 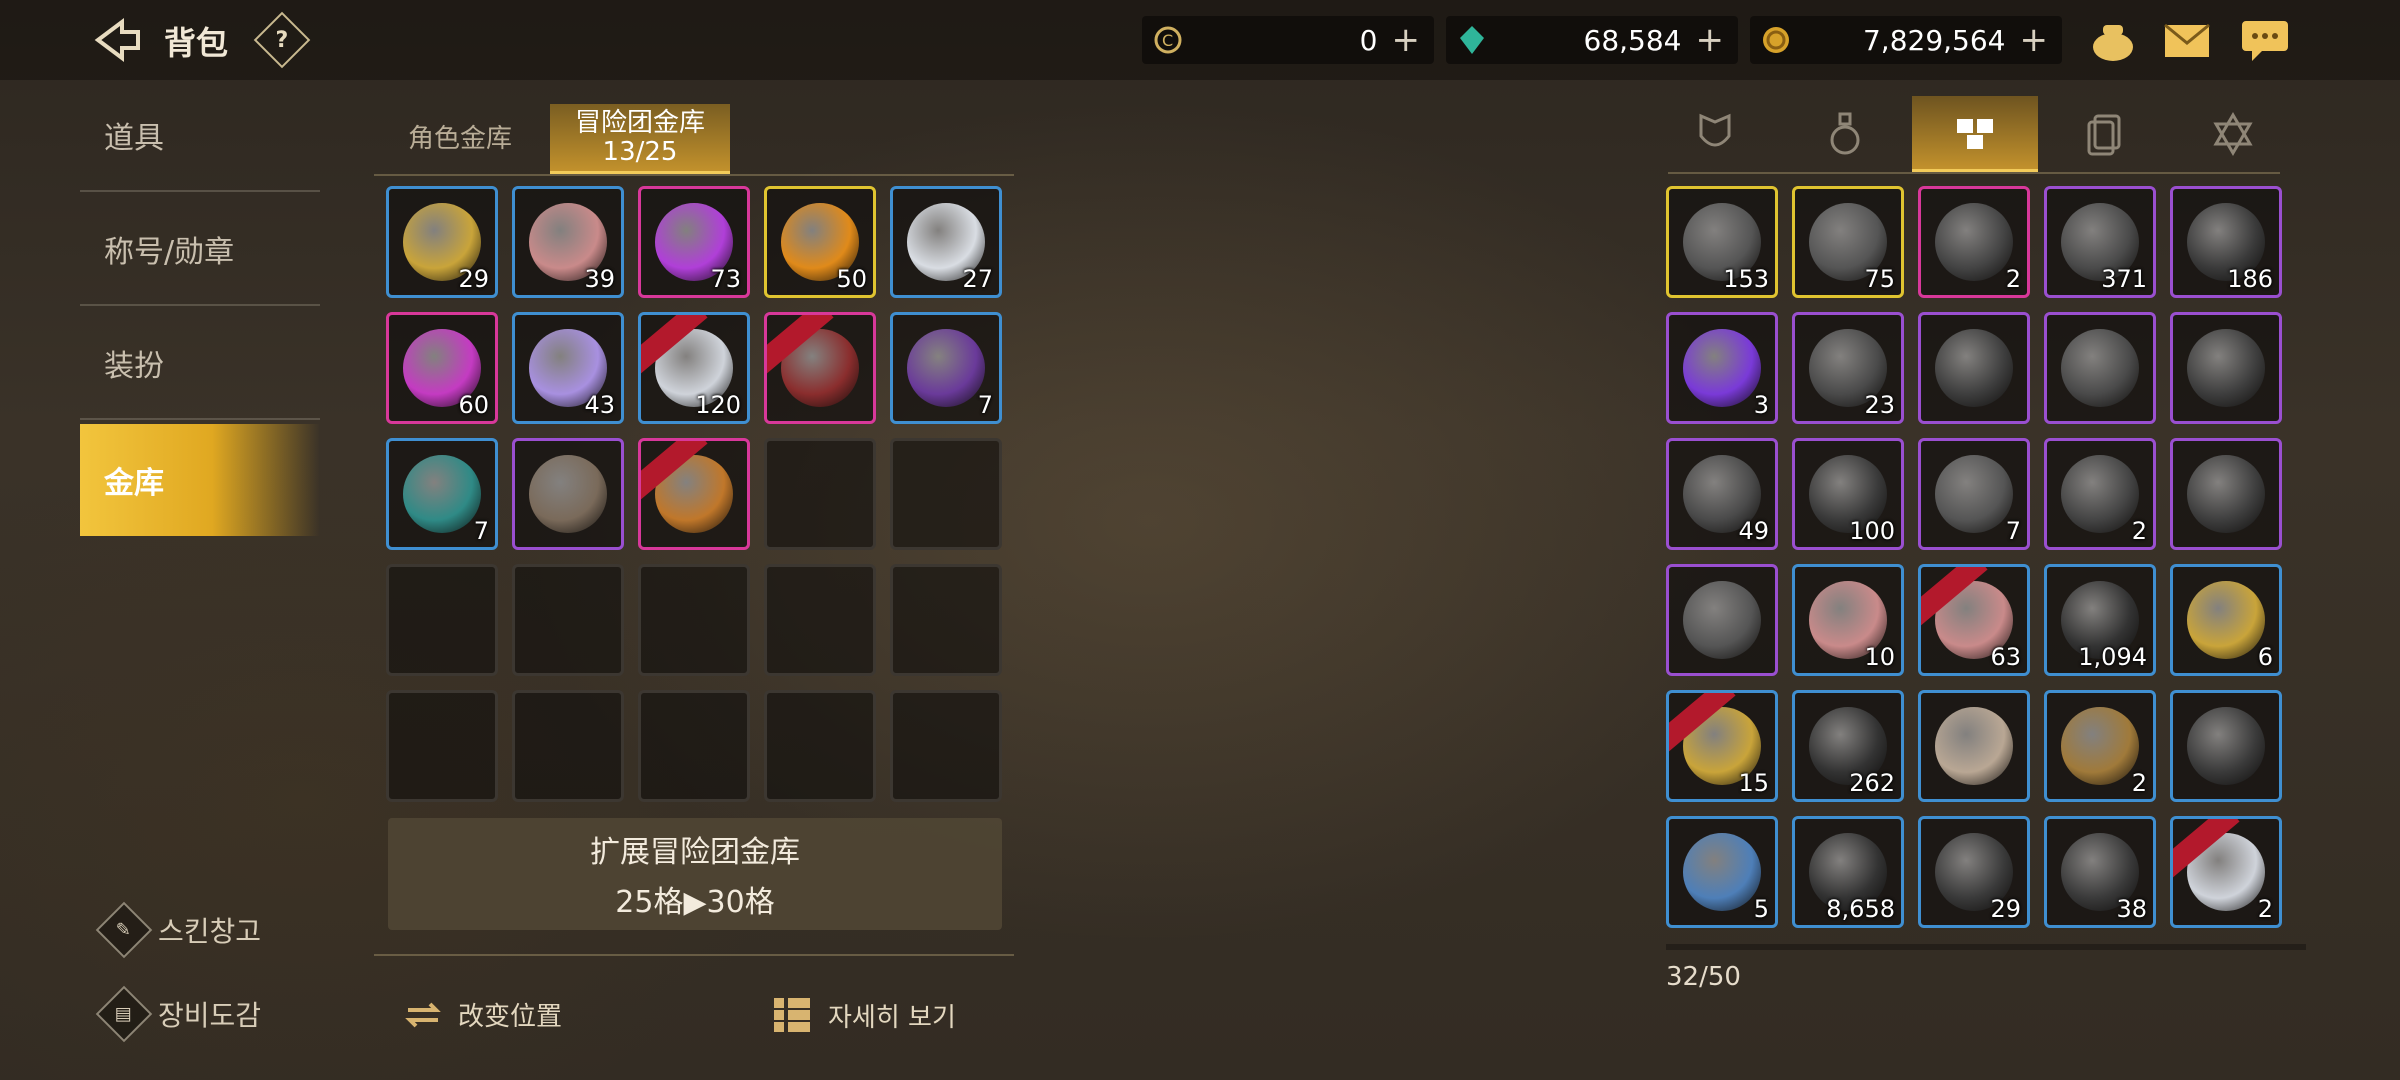 I want to click on item-count: 27, so click(x=977, y=279).